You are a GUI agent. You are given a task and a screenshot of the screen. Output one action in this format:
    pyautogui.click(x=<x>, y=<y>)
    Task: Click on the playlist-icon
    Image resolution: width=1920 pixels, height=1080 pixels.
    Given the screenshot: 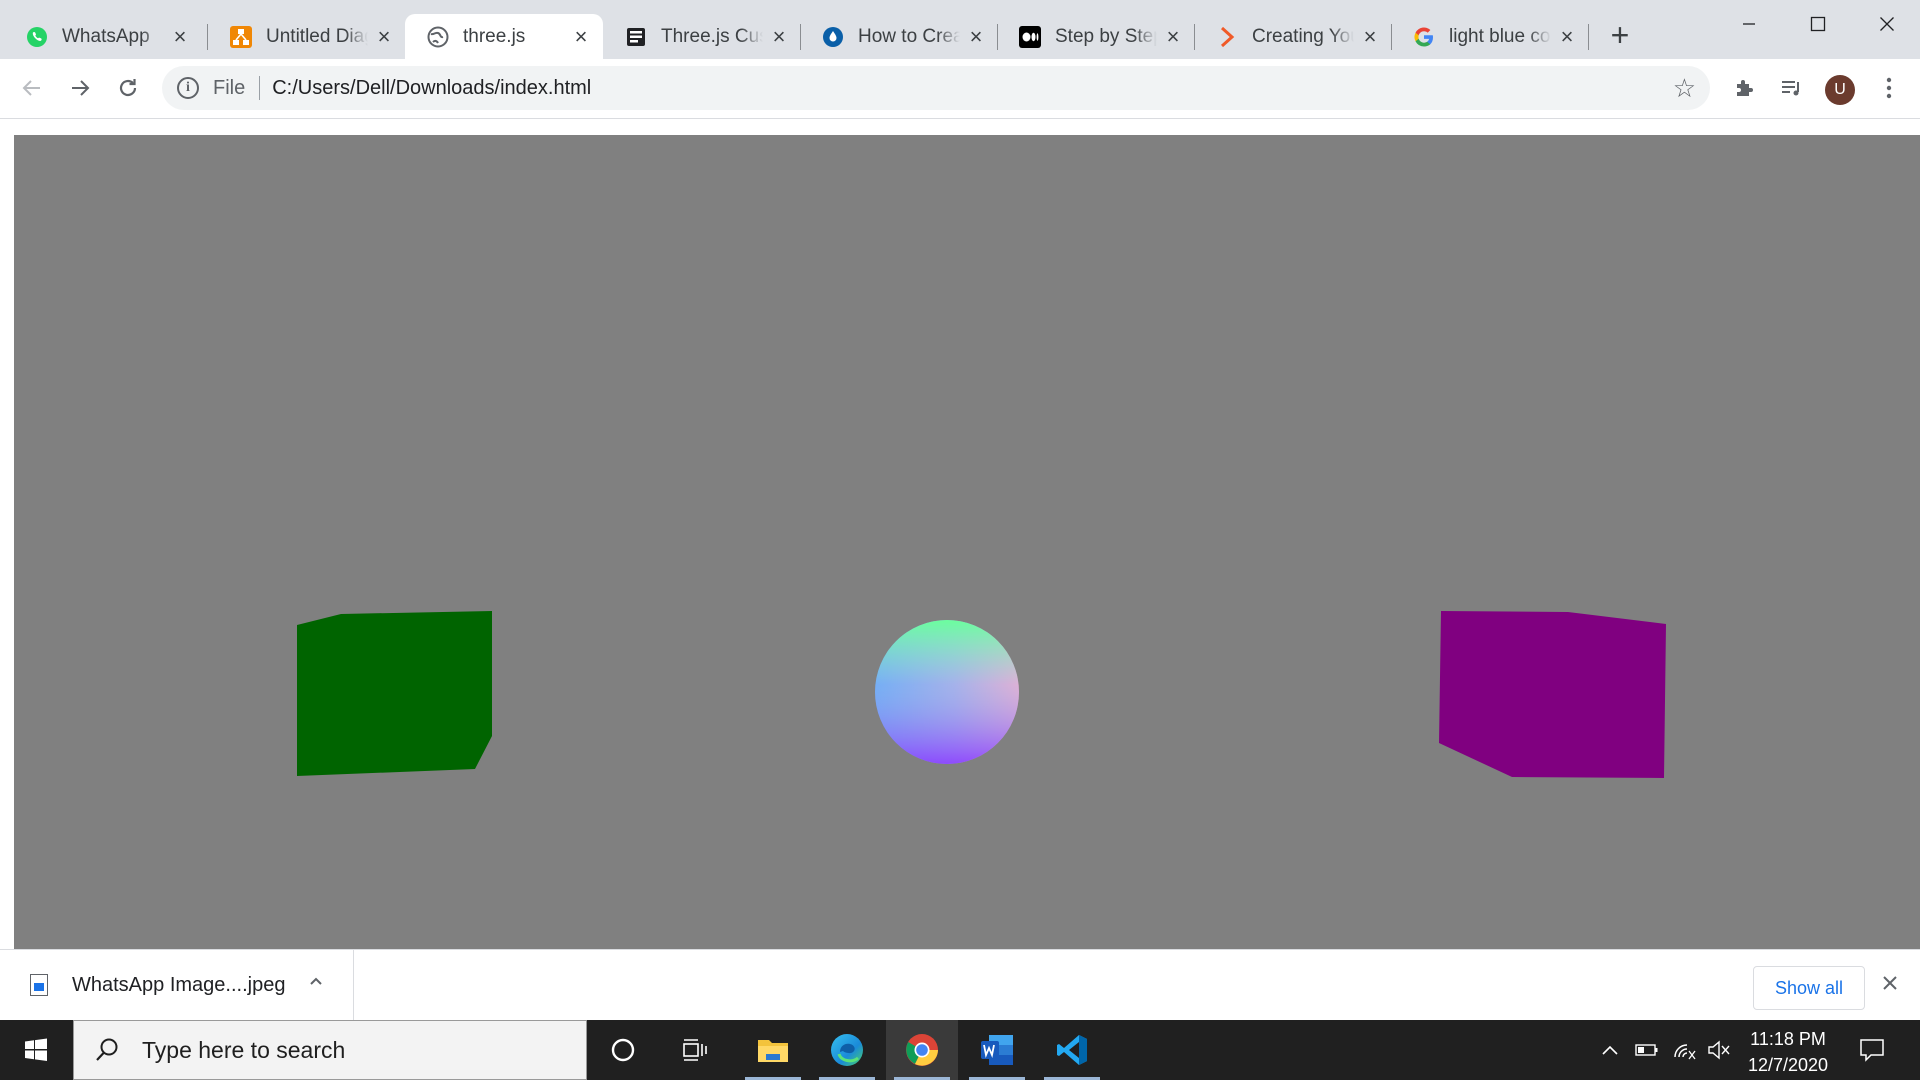 What is the action you would take?
    pyautogui.click(x=1790, y=88)
    